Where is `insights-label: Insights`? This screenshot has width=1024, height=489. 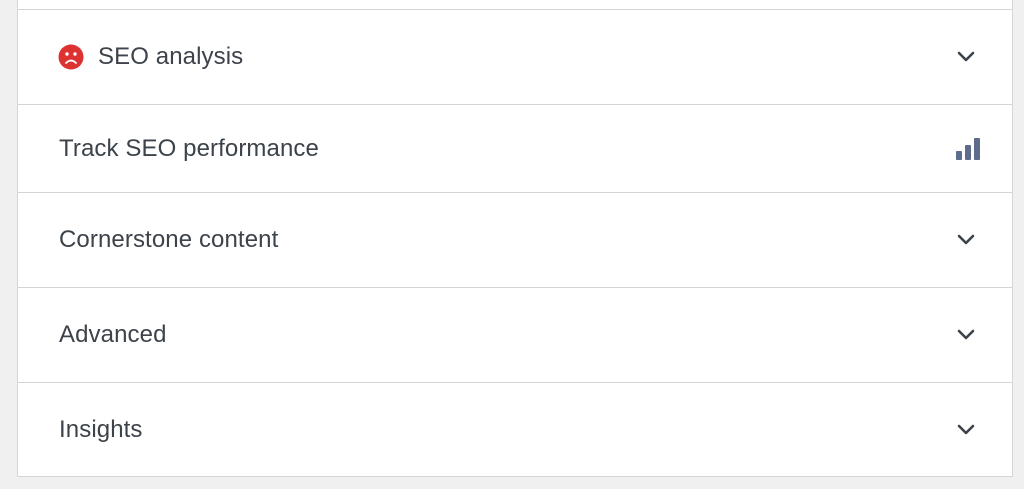 insights-label: Insights is located at coordinates (101, 429).